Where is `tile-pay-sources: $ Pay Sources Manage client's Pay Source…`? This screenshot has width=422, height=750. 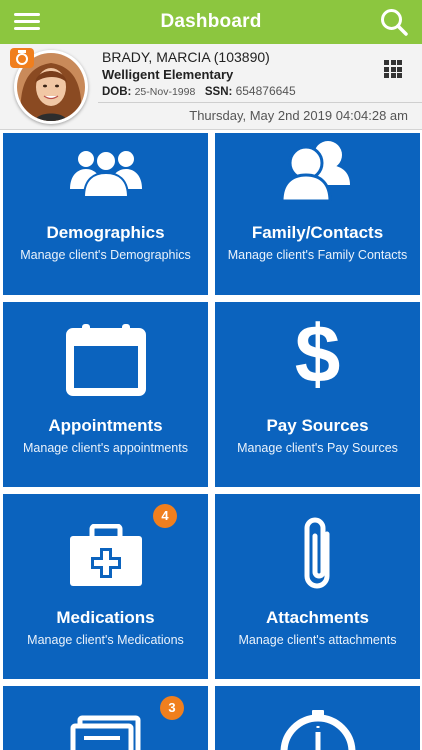 tile-pay-sources: $ Pay Sources Manage client's Pay Source… is located at coordinates (317, 394).